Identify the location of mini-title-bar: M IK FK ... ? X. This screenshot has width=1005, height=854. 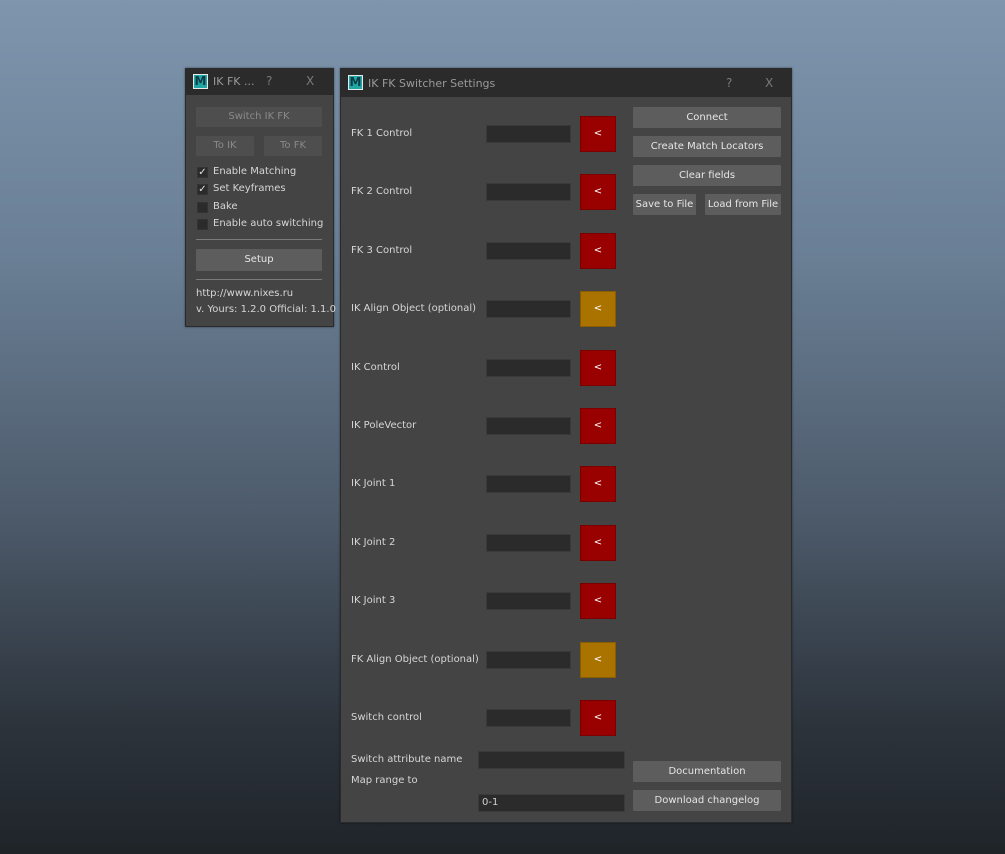
(259, 82).